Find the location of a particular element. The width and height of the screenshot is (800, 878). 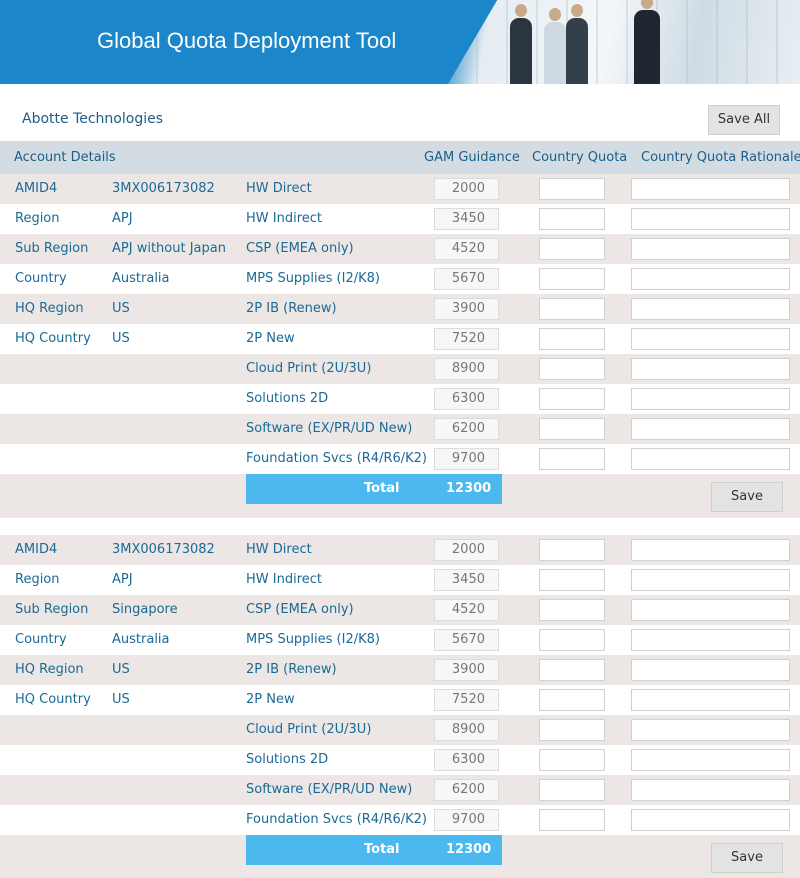

line-item-name: 2P IB (Renew) is located at coordinates (291, 669).